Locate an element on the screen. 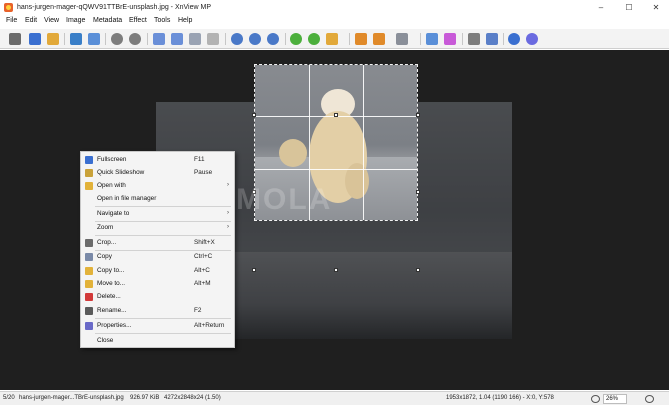  rename-icon is located at coordinates (89, 311).